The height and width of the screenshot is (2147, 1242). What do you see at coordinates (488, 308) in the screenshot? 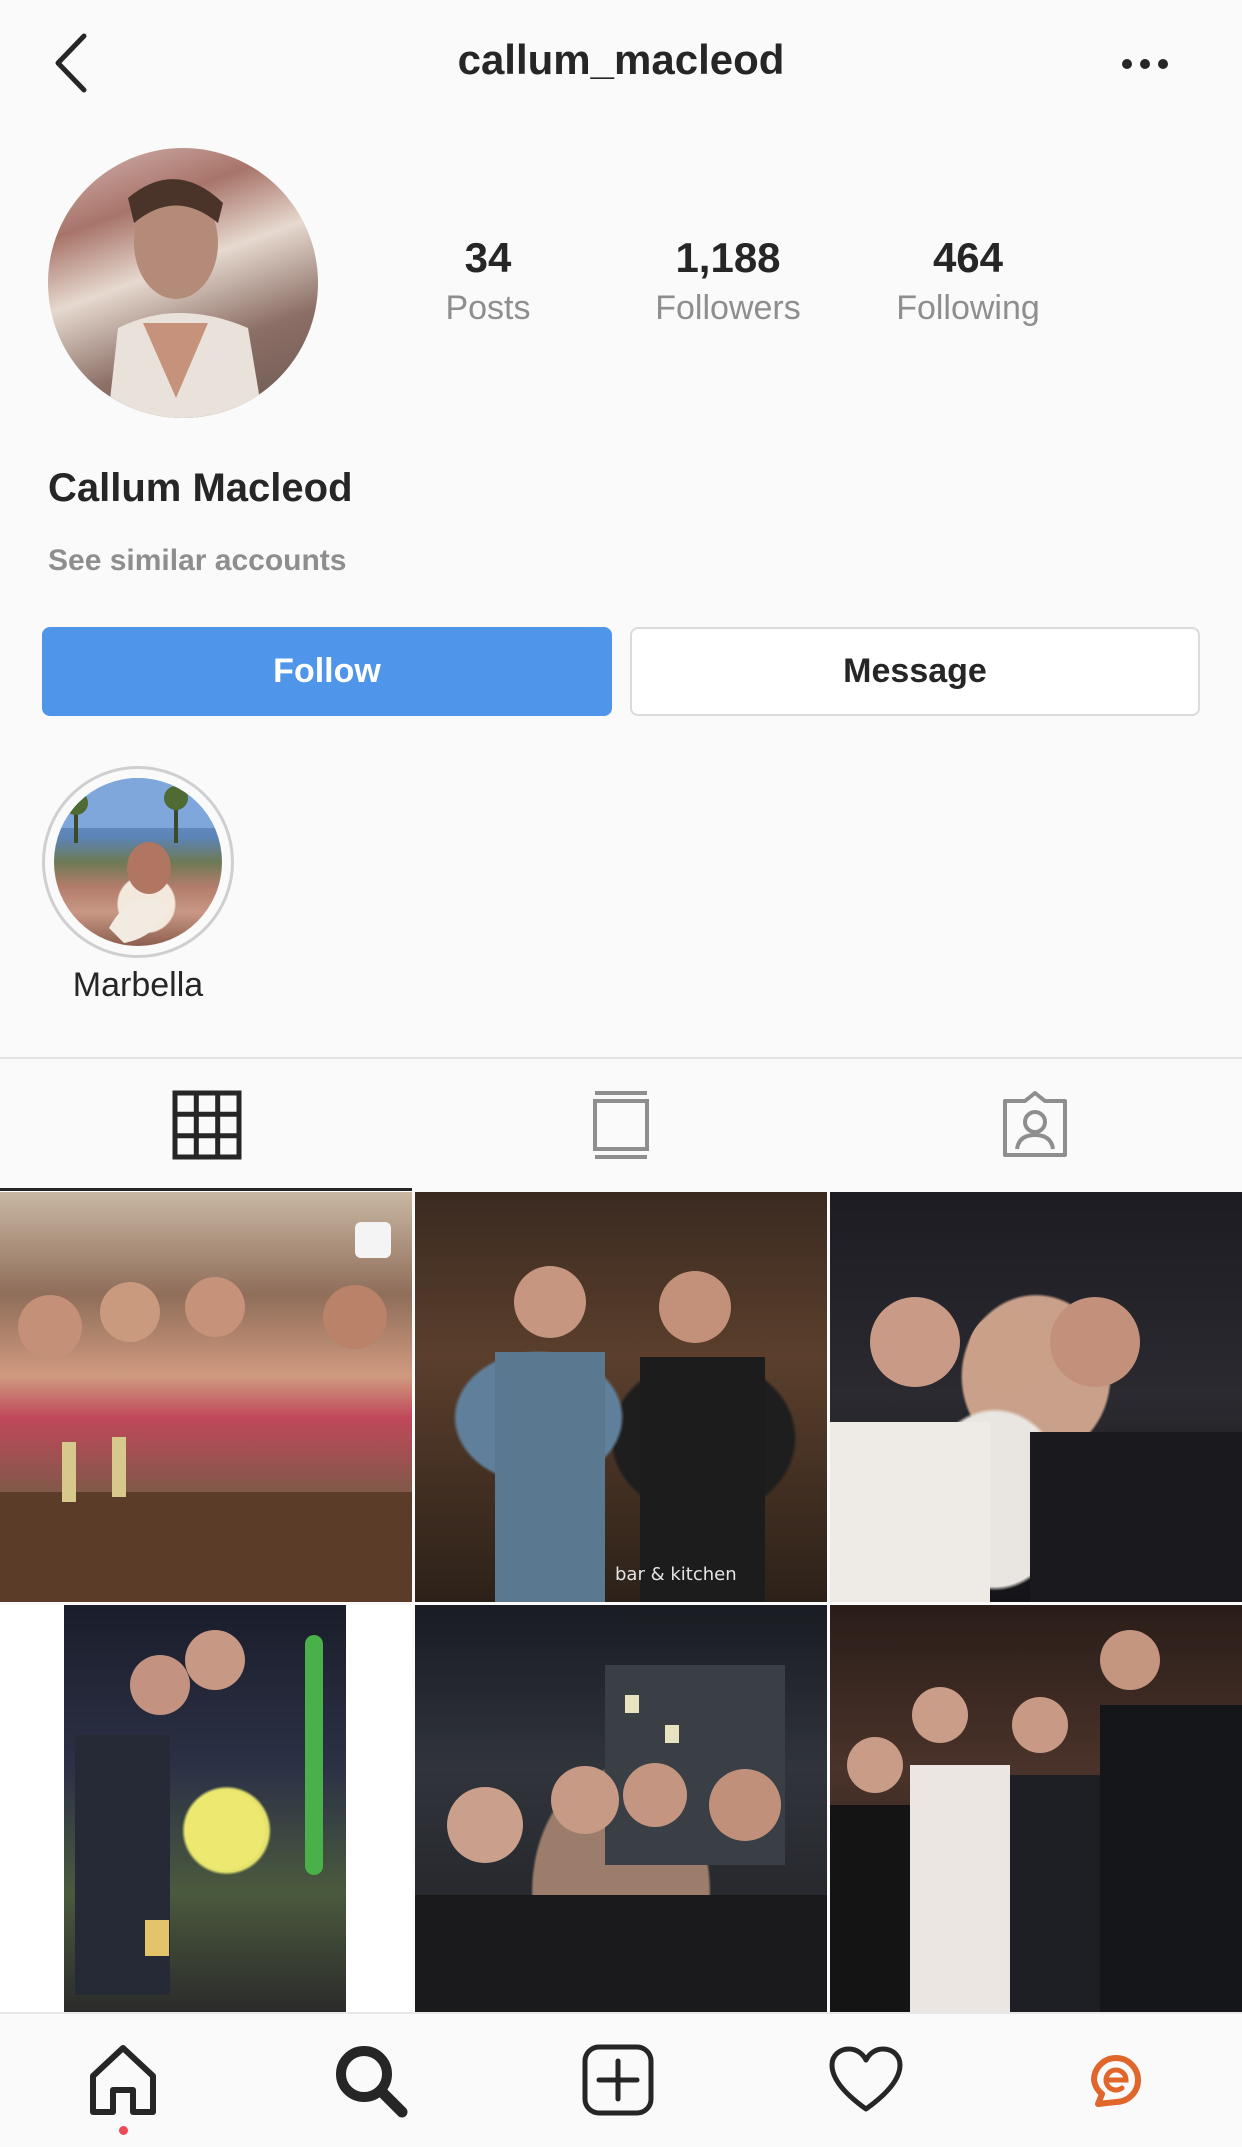
I see `posts-label: Posts` at bounding box center [488, 308].